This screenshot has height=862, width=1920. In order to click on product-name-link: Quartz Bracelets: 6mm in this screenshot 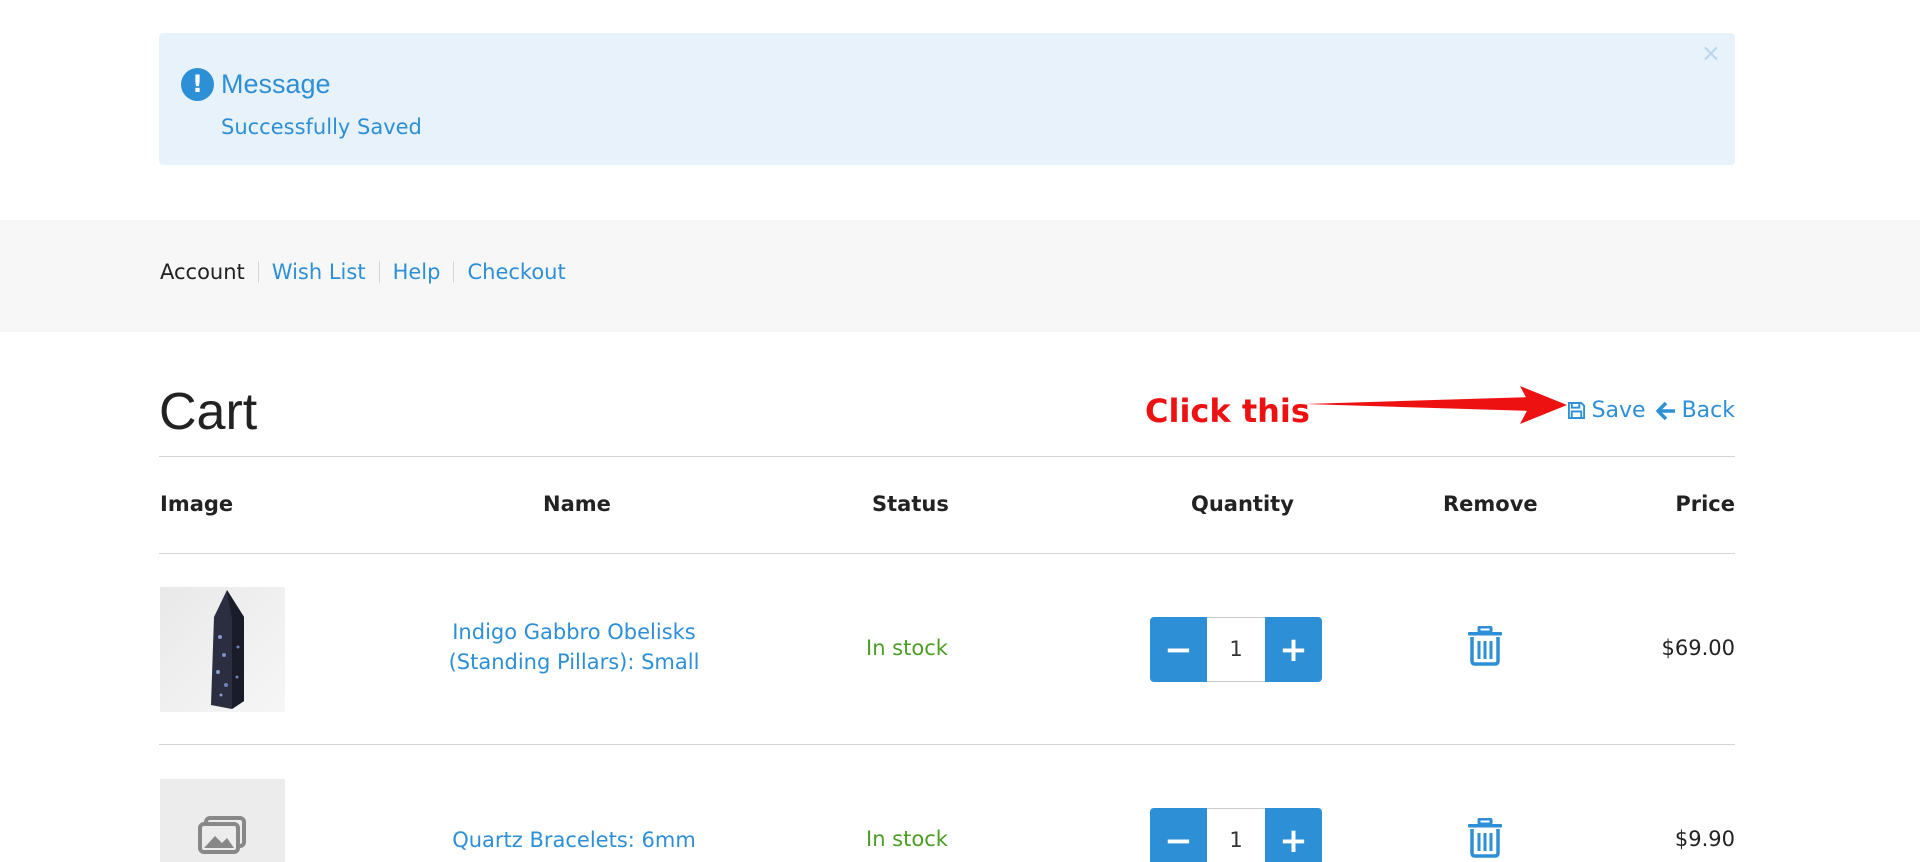, I will do `click(574, 840)`.